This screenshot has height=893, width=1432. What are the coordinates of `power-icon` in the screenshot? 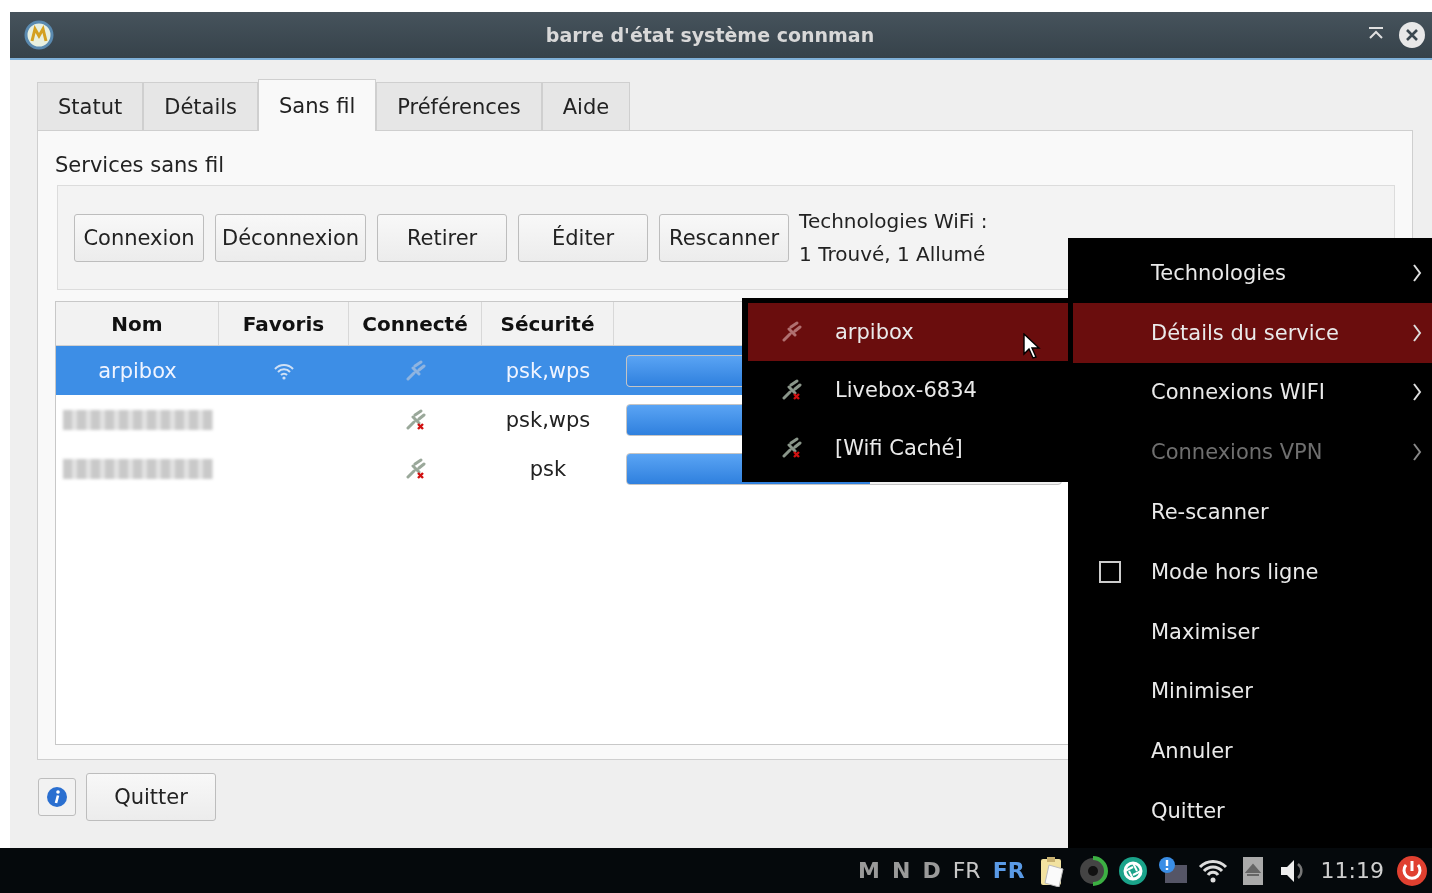 It's located at (1412, 870).